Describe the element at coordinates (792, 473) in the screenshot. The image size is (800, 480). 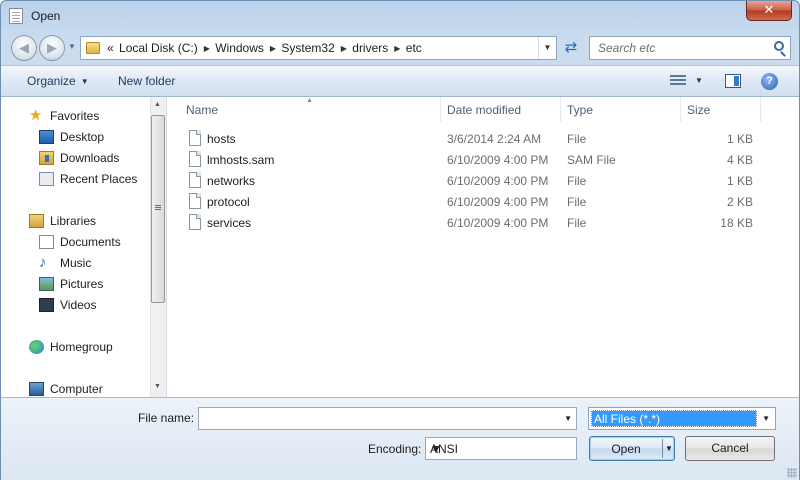
I see `resize-grip-icon` at that location.